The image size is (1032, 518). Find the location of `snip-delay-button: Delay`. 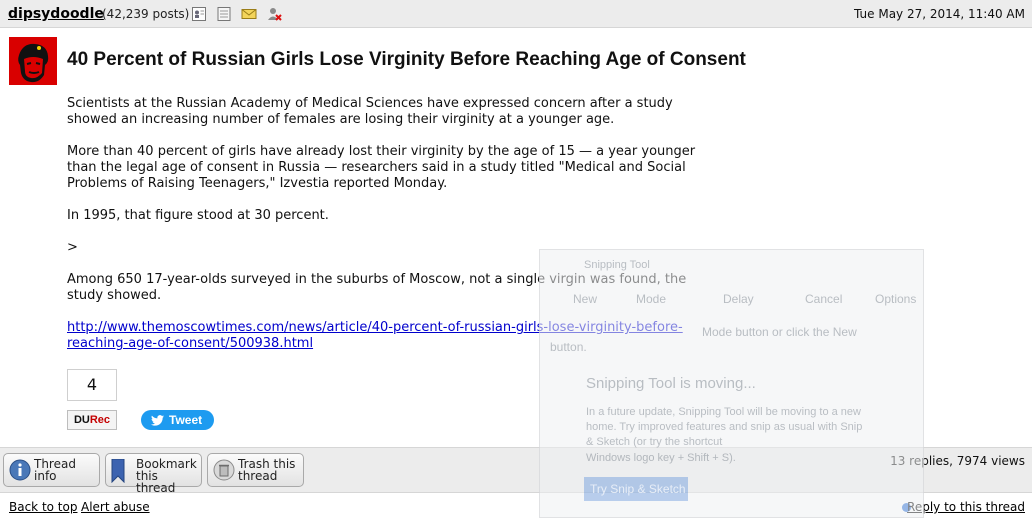

snip-delay-button: Delay is located at coordinates (738, 299).